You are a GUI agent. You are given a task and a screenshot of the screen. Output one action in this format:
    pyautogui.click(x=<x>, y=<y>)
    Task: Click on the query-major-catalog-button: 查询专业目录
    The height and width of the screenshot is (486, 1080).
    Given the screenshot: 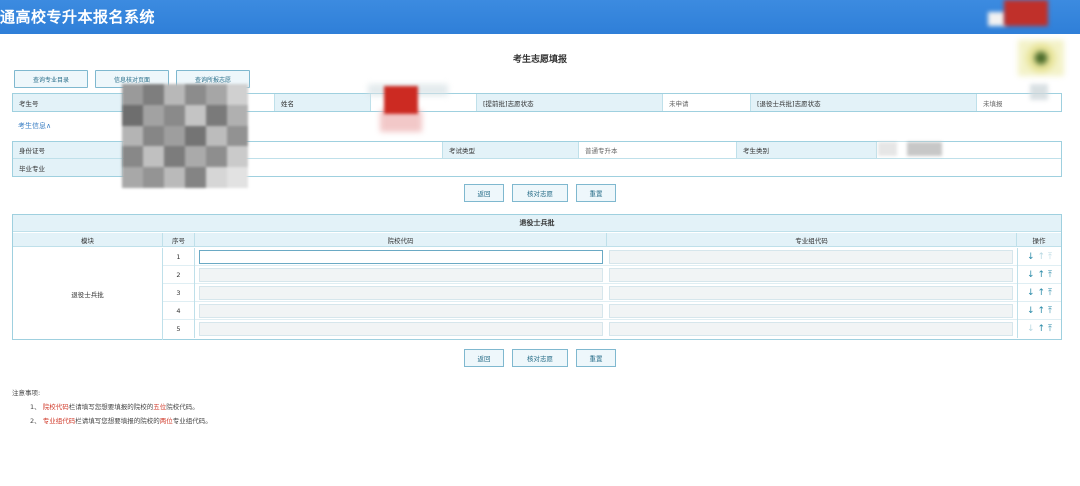 What is the action you would take?
    pyautogui.click(x=51, y=79)
    